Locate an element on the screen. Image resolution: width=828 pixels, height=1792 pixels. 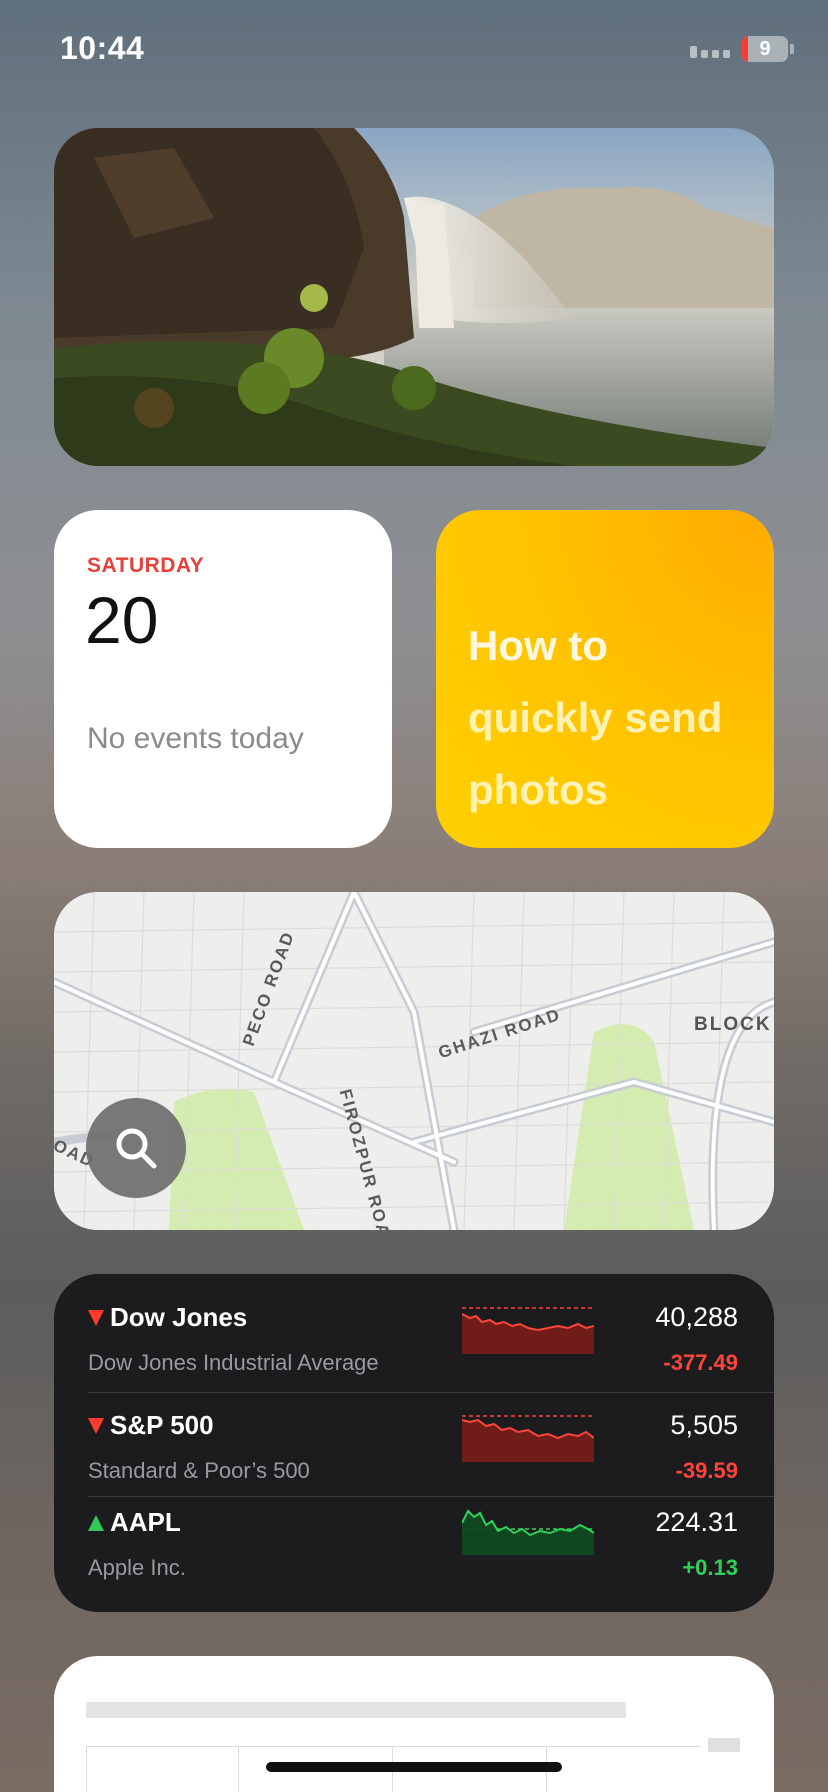
stock-symbol: Dow Jones is located at coordinates (167, 1317).